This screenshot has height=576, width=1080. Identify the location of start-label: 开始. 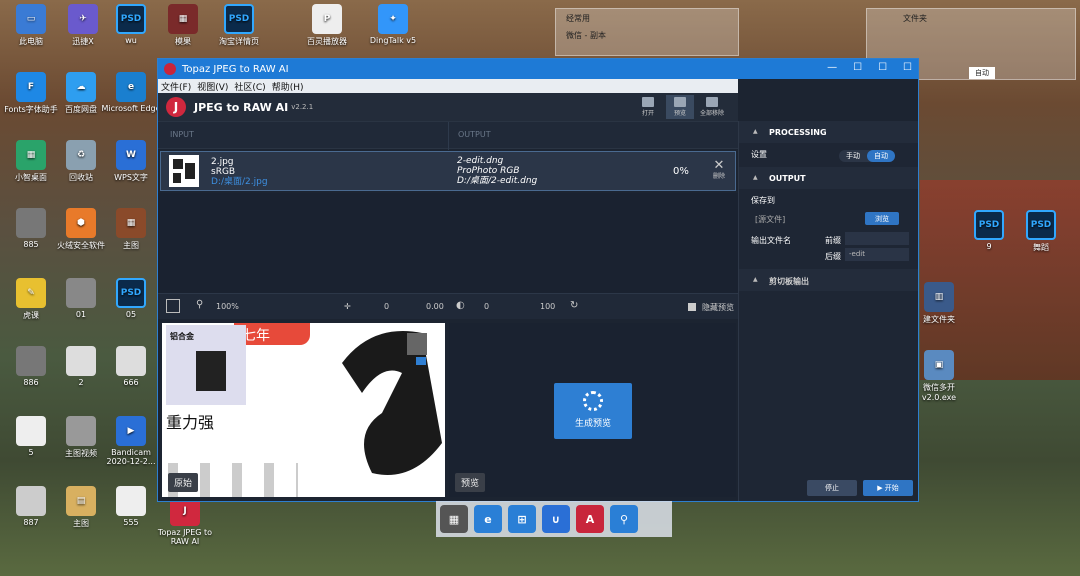
(891, 488).